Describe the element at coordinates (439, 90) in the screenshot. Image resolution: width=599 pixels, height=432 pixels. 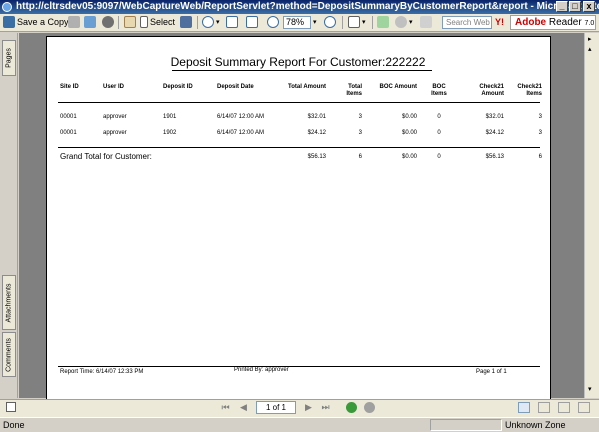
I see `column-header: BOC Items` at that location.